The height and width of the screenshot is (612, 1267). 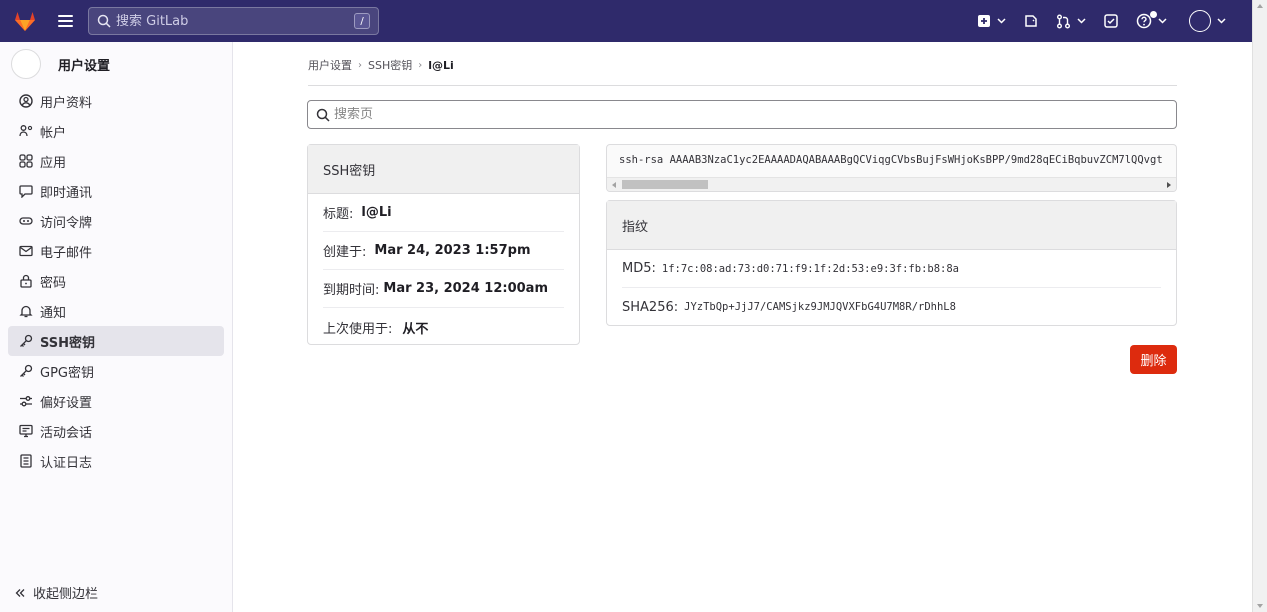 What do you see at coordinates (116, 221) in the screenshot?
I see `sidebar-item-access-tokens: 访问令牌` at bounding box center [116, 221].